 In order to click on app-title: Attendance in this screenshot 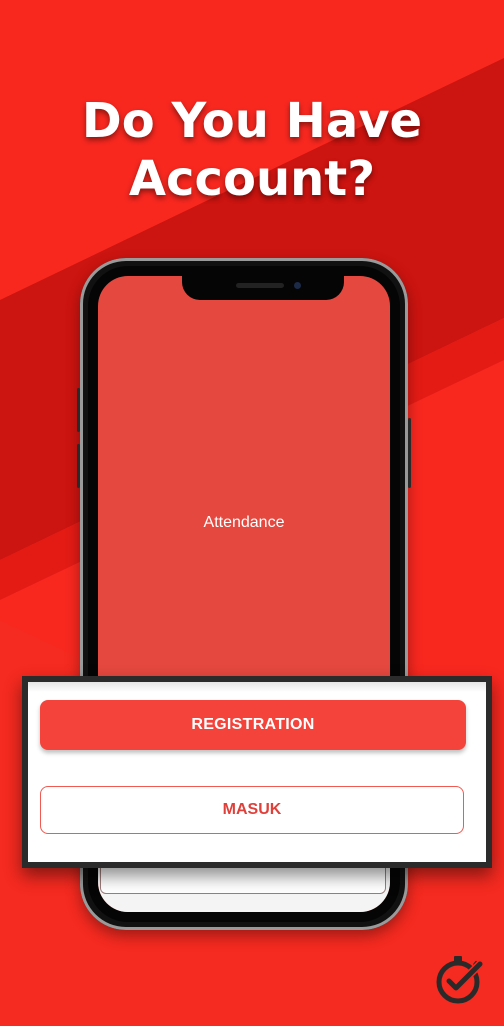, I will do `click(244, 522)`.